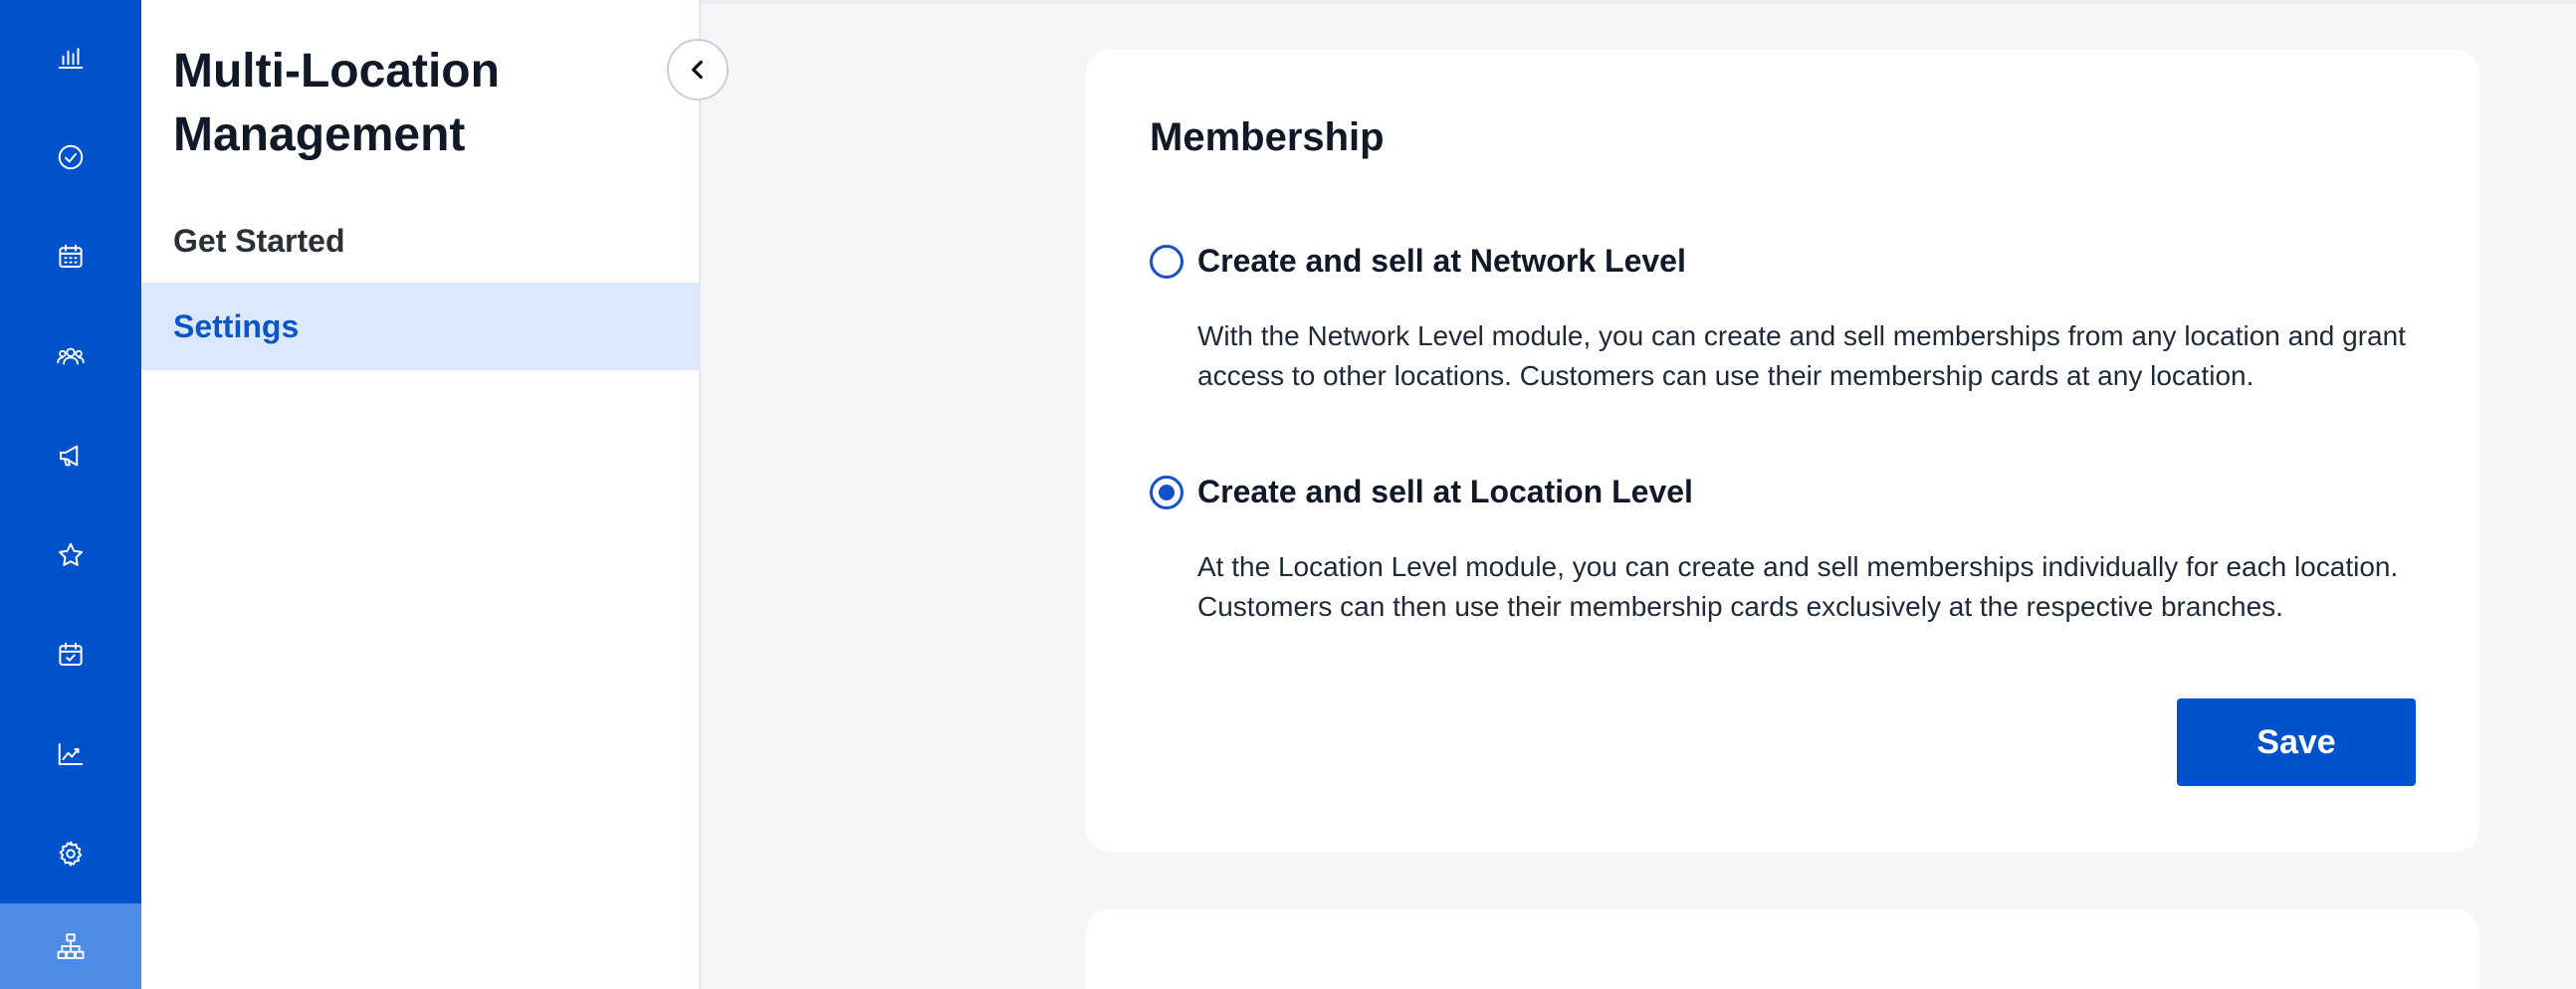 This screenshot has width=2576, height=989. I want to click on users-icon, so click(71, 356).